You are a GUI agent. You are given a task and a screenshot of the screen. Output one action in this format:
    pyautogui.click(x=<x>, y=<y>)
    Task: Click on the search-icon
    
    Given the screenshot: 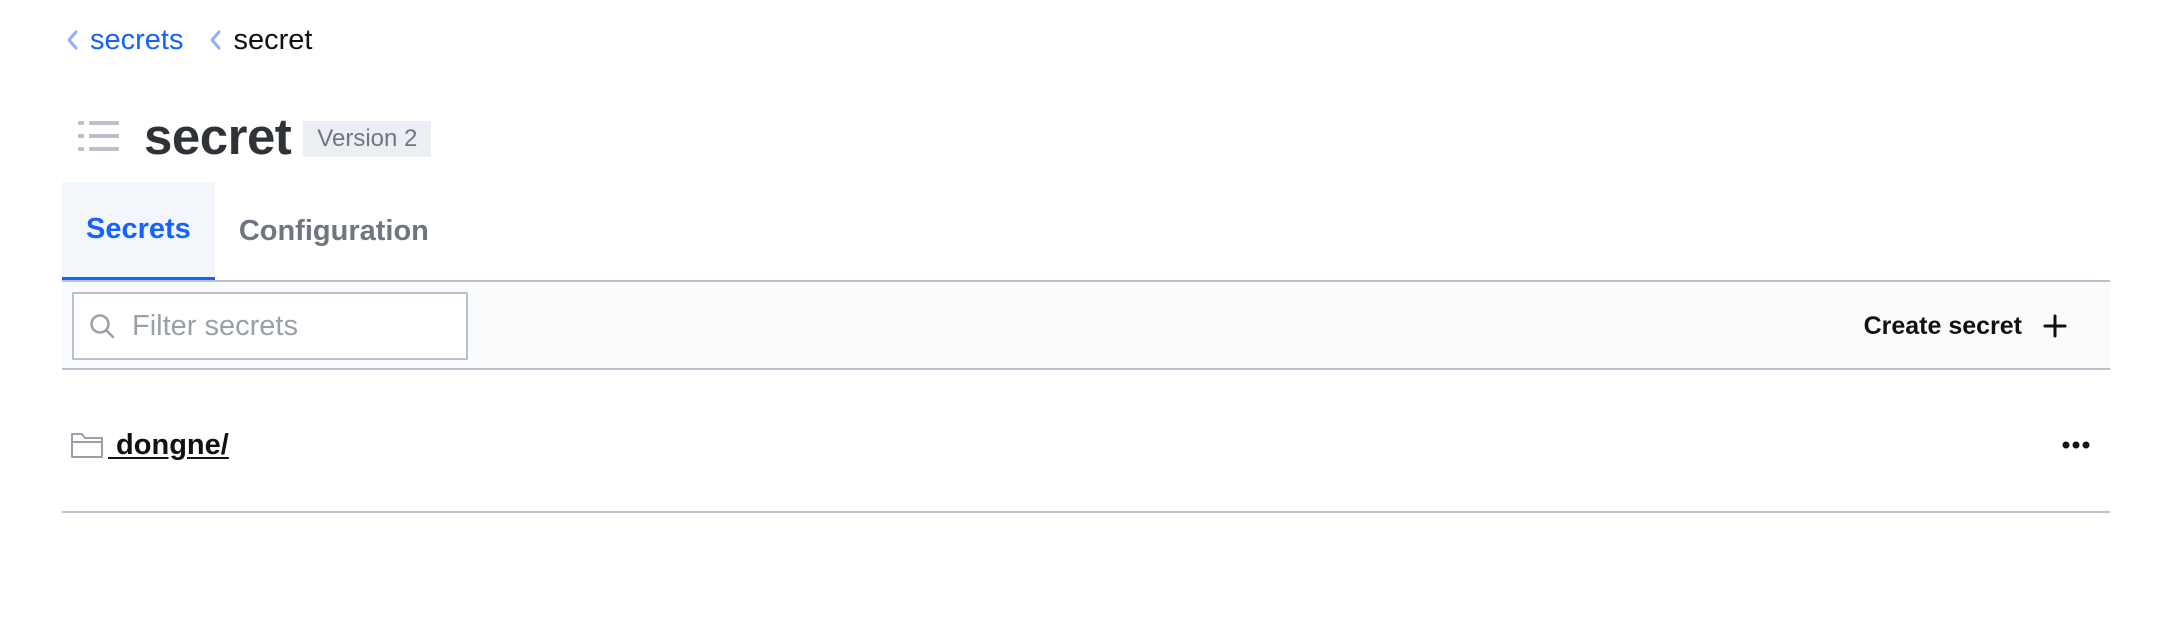 What is the action you would take?
    pyautogui.click(x=102, y=326)
    